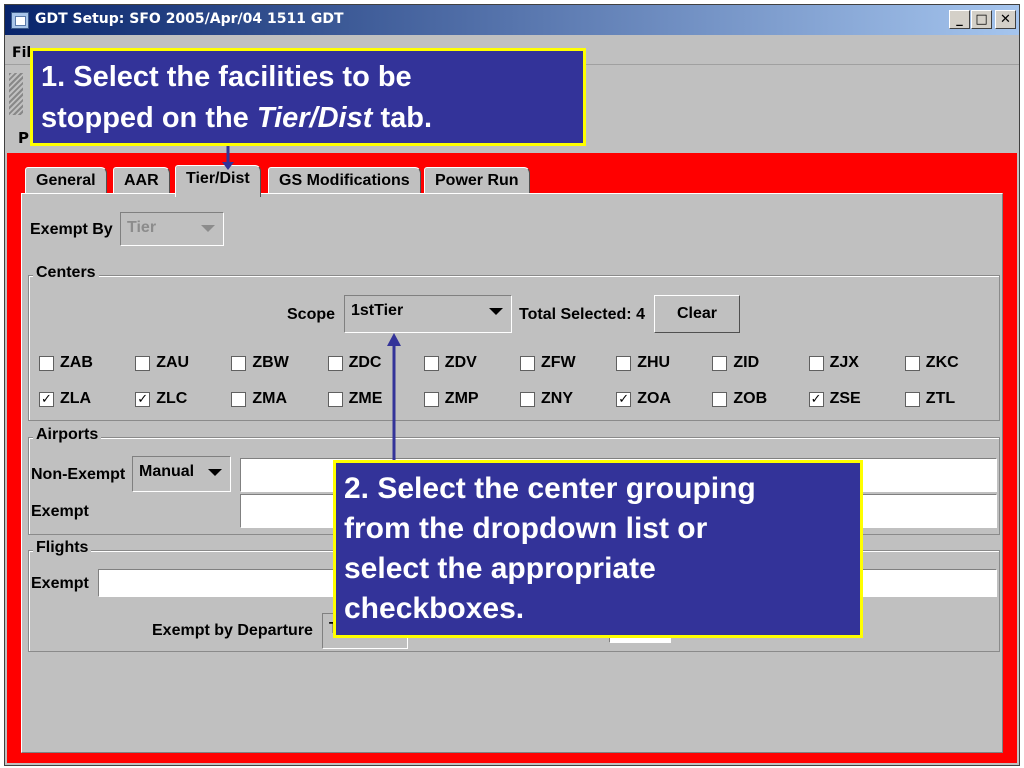  Describe the element at coordinates (172, 398) in the screenshot. I see `center-checkbox-label: ZLC` at that location.